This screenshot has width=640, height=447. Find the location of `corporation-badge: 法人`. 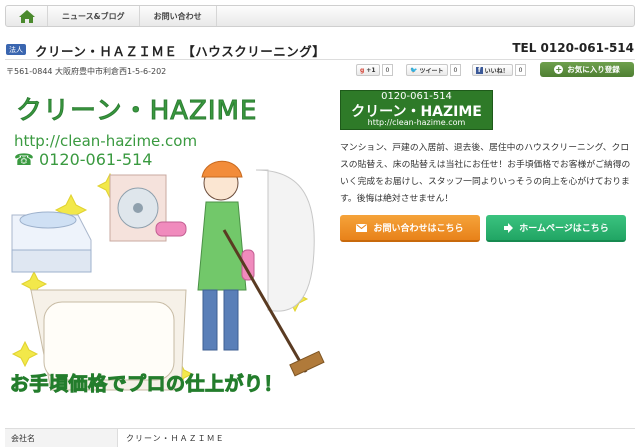

corporation-badge: 法人 is located at coordinates (16, 49).